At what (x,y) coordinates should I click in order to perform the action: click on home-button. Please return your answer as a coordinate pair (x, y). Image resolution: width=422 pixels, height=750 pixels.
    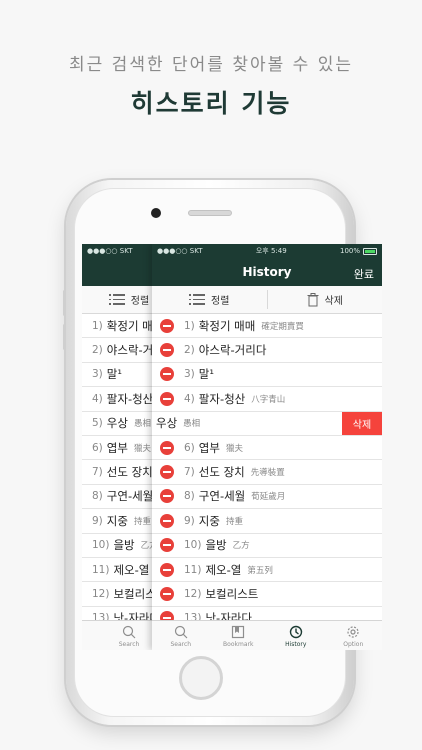
    Looking at the image, I should click on (201, 678).